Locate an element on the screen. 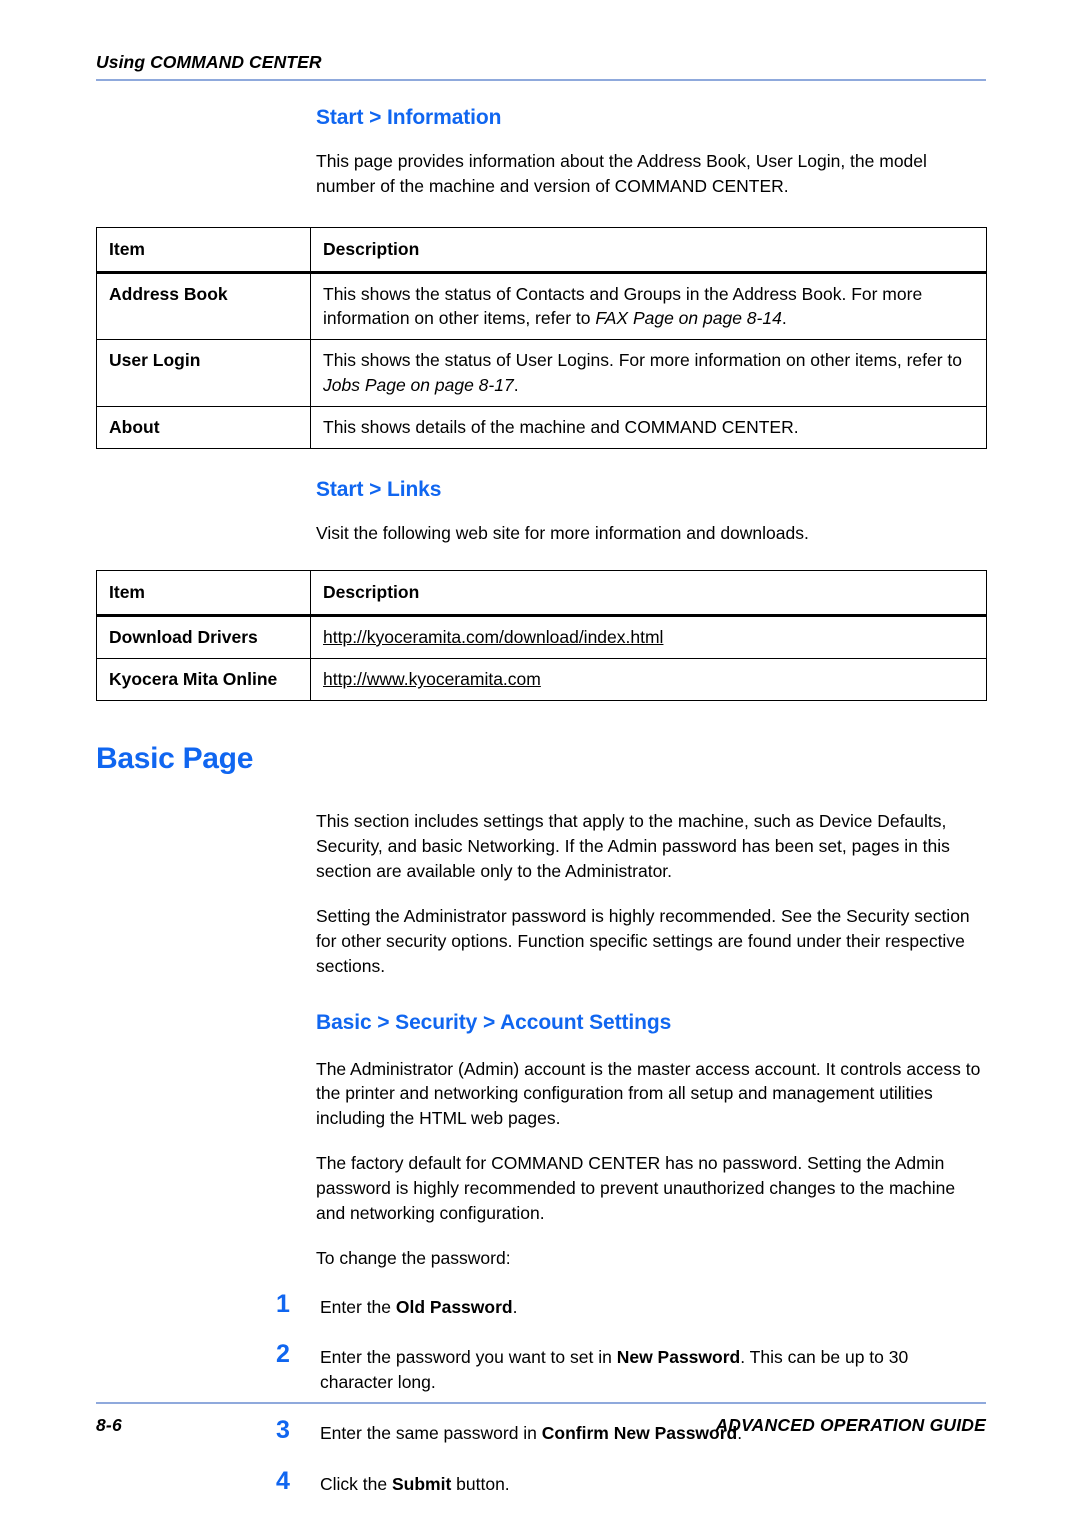 This screenshot has height=1528, width=1080. cell-item: Download Drivers is located at coordinates (203, 637).